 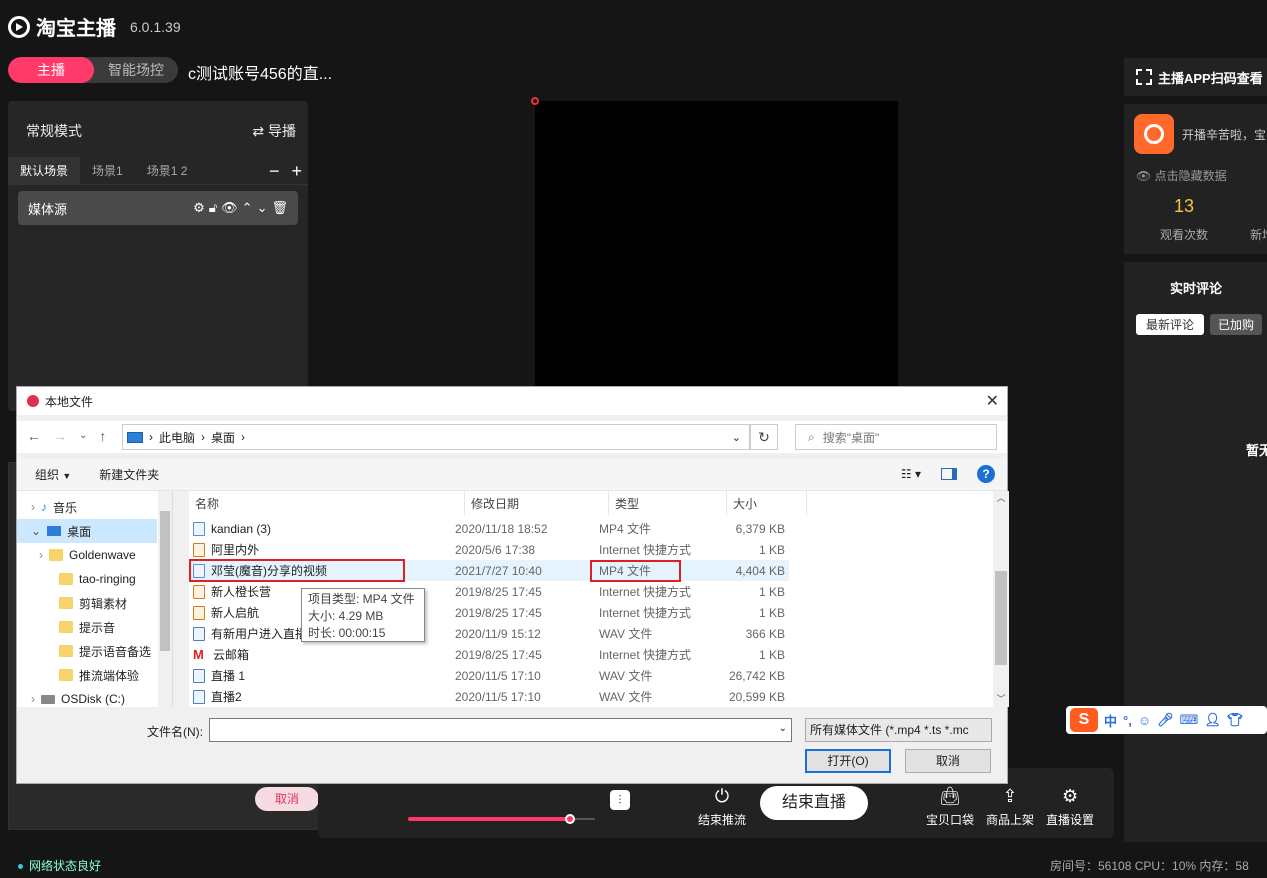 I want to click on column-date: 修改日期, so click(x=537, y=503).